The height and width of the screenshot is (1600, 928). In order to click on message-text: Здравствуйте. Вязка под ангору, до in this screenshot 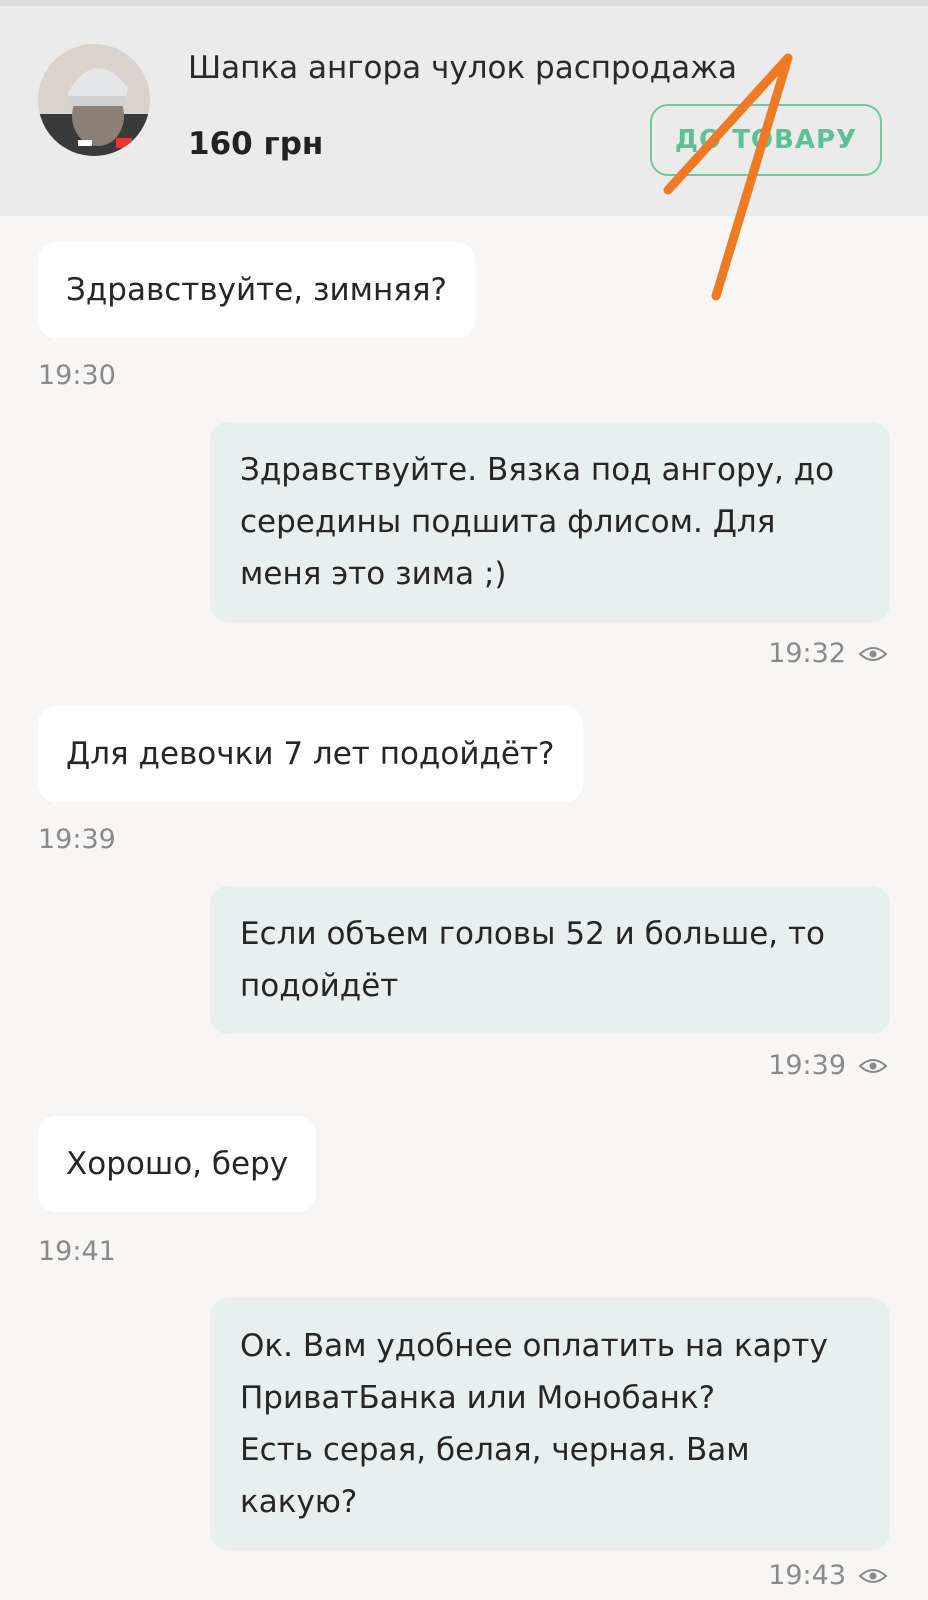, I will do `click(537, 470)`.